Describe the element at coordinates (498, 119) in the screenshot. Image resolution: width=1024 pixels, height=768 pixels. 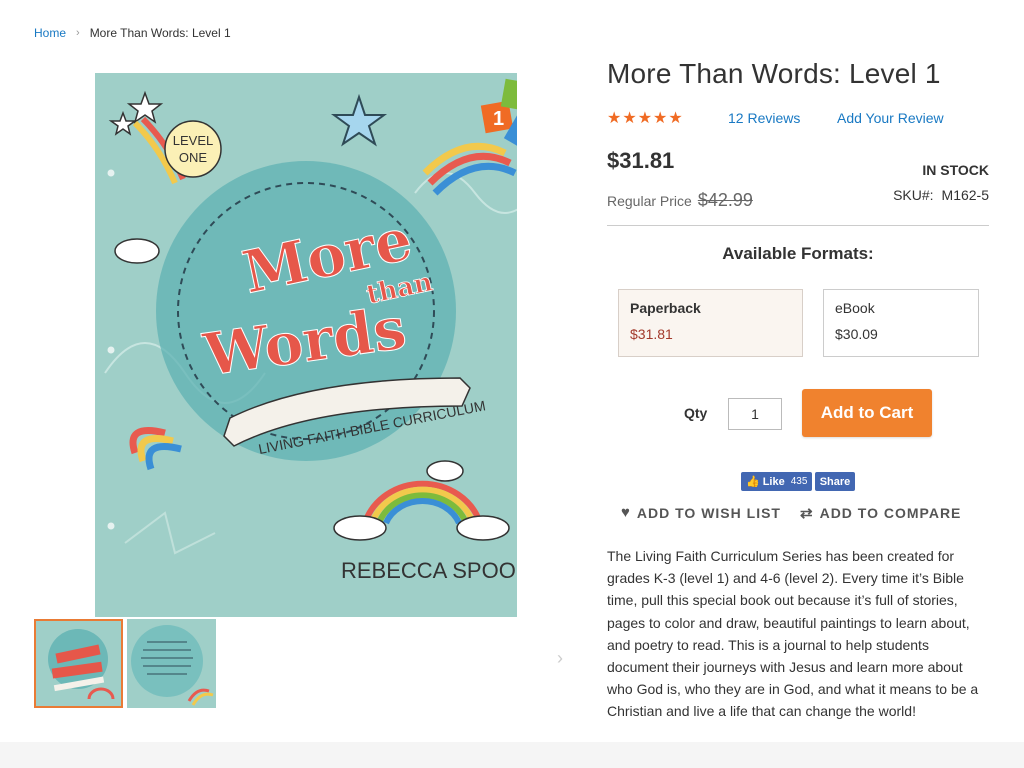
I see `cover-badge-digit-1: 1` at that location.